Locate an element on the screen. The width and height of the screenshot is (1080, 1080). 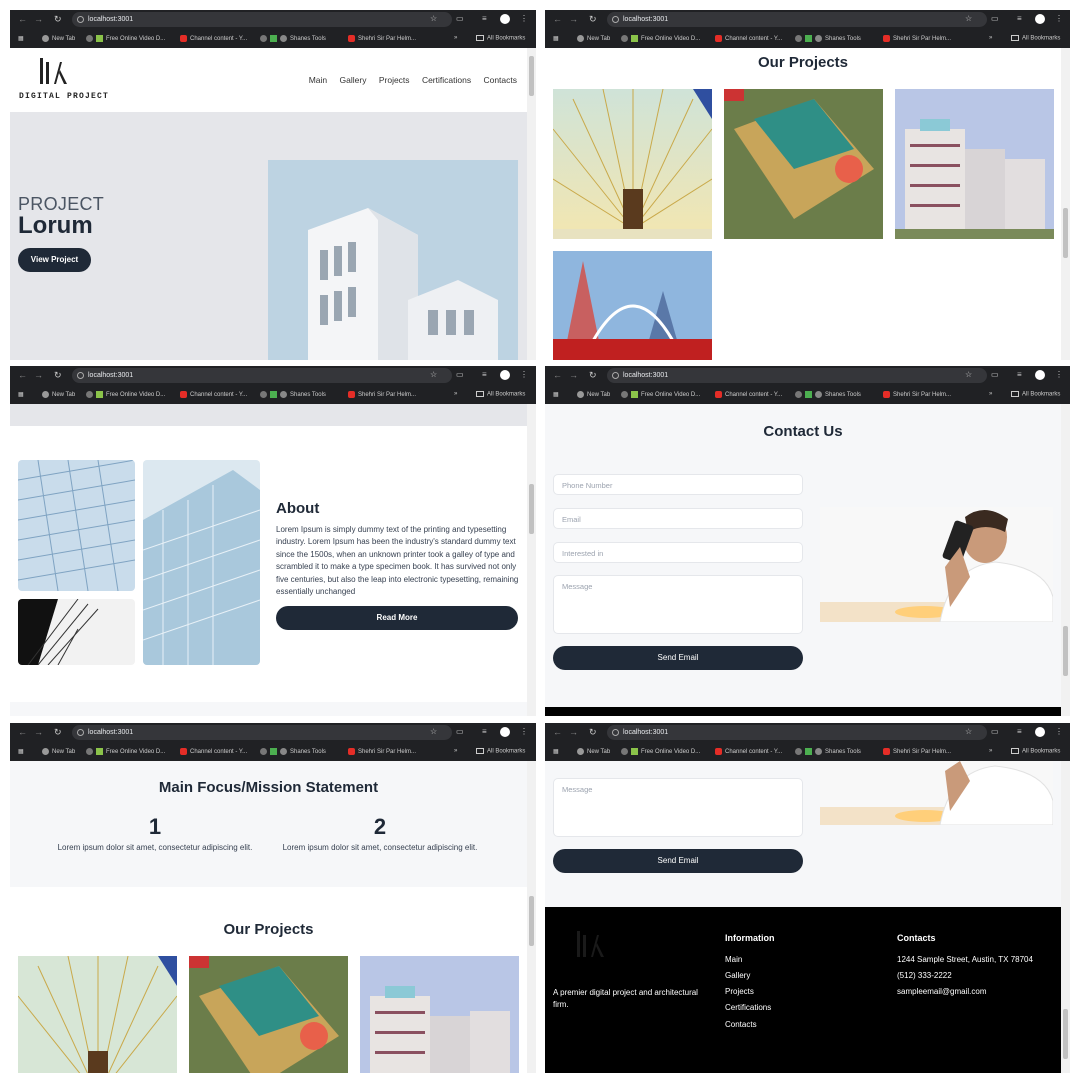
nav-certifications: Certifications is located at coordinates (446, 80).